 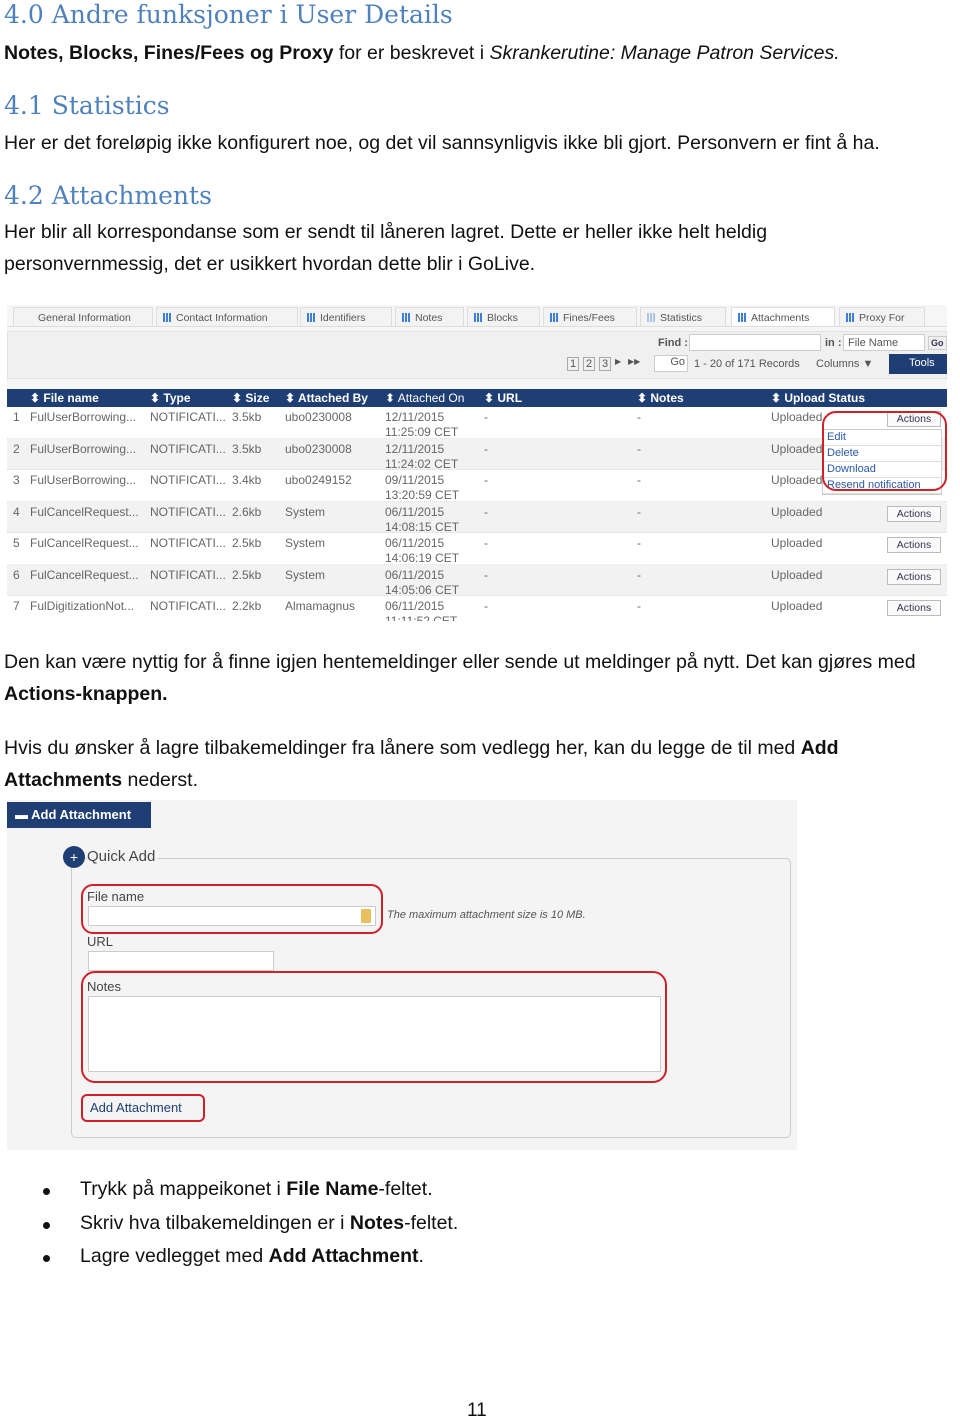 What do you see at coordinates (884, 342) in the screenshot?
I see `in-select: File Name` at bounding box center [884, 342].